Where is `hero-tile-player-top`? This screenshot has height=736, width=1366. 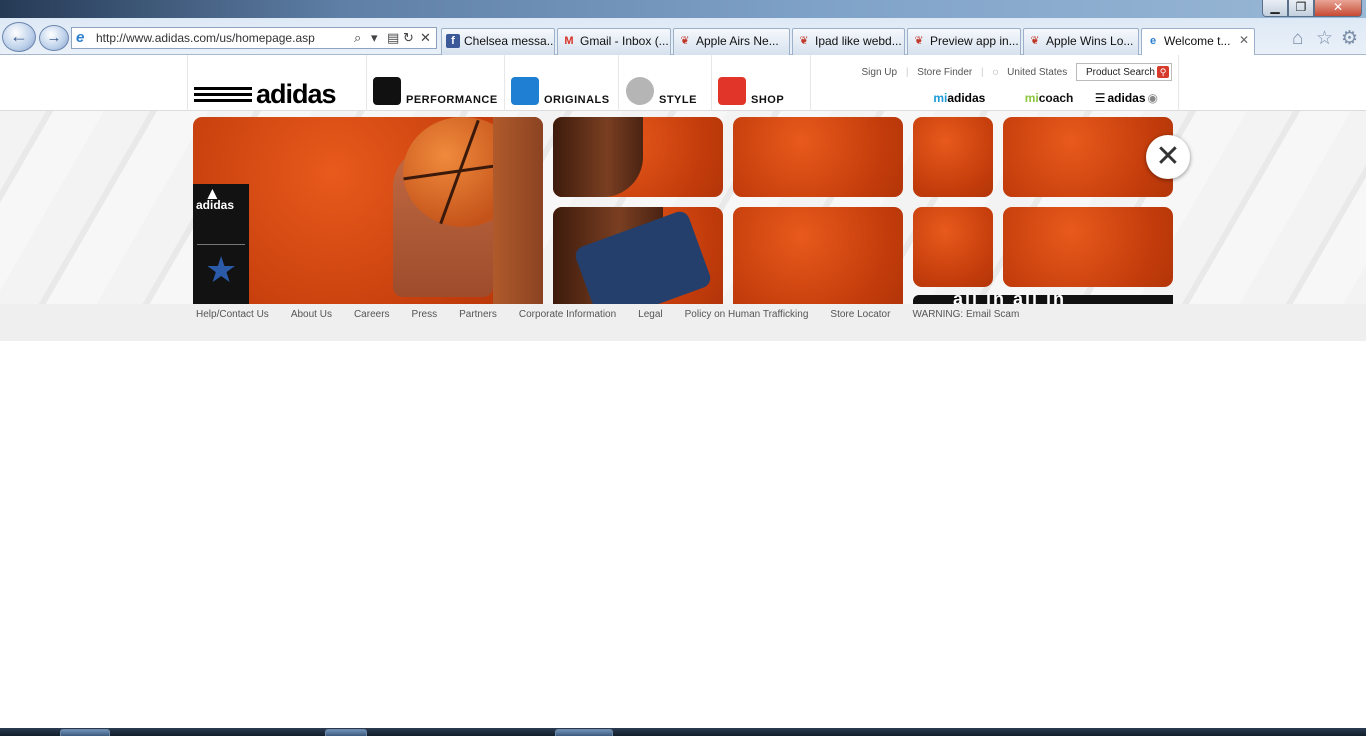
hero-tile-player-top is located at coordinates (638, 157).